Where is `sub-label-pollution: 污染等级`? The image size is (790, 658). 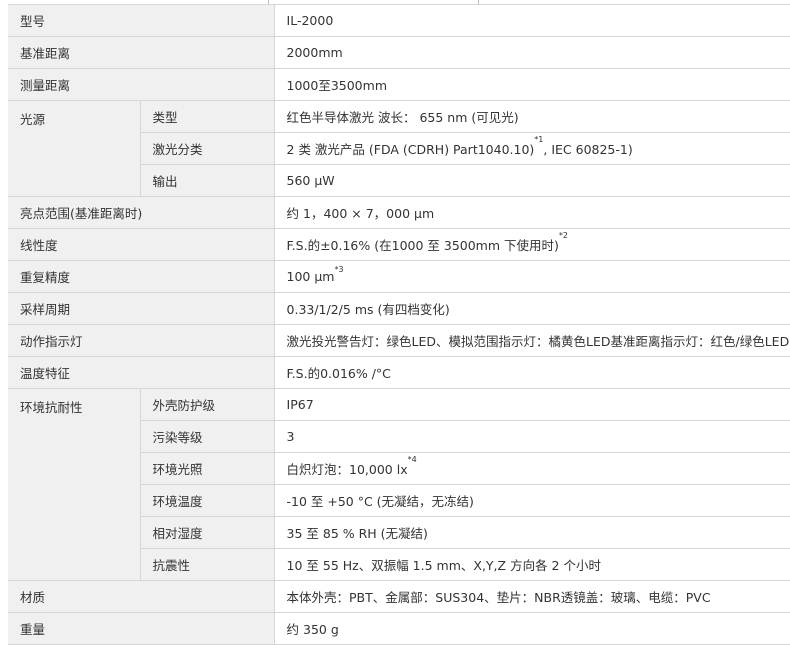 sub-label-pollution: 污染等级 is located at coordinates (207, 436).